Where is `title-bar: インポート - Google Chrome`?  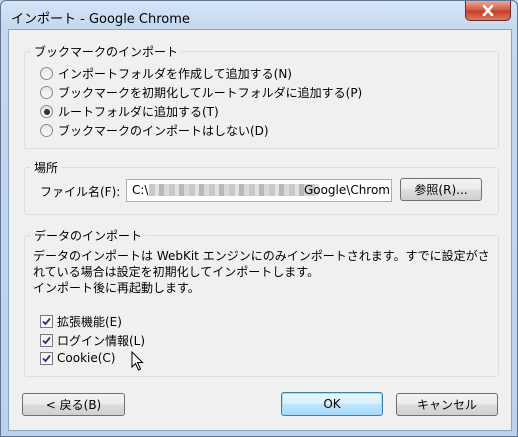 title-bar: インポート - Google Chrome is located at coordinates (259, 15).